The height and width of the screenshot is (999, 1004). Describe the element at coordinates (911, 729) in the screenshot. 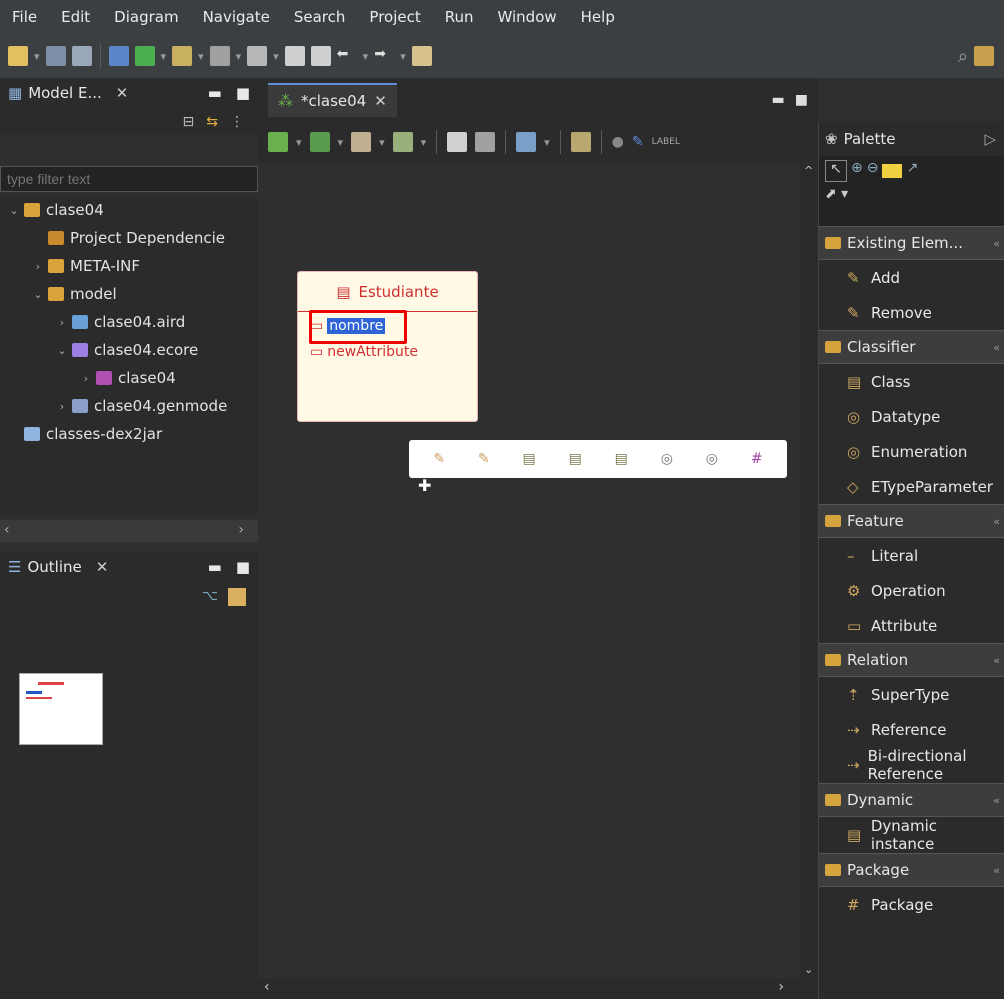

I see `palette-item: ⇢ Reference` at that location.